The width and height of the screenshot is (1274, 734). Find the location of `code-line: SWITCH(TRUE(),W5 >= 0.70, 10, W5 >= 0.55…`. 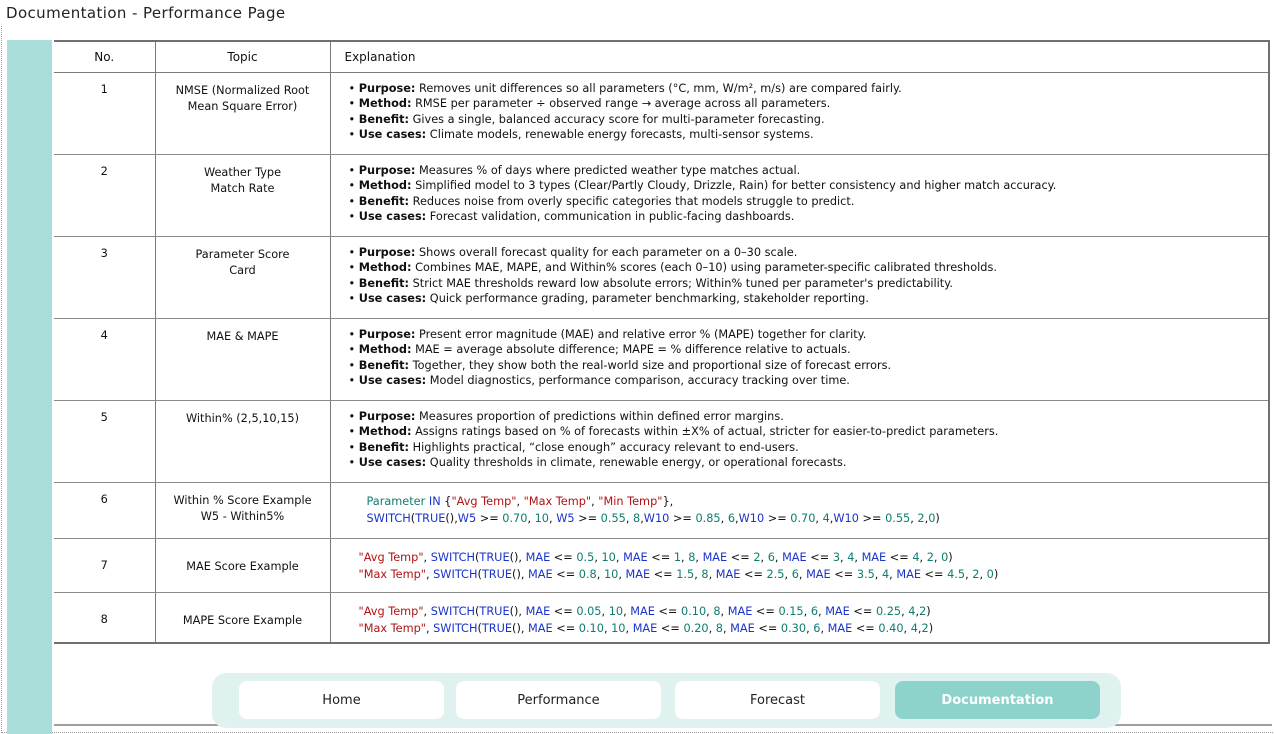

code-line: SWITCH(TRUE(),W5 >= 0.70, 10, W5 >= 0.55… is located at coordinates (653, 518).